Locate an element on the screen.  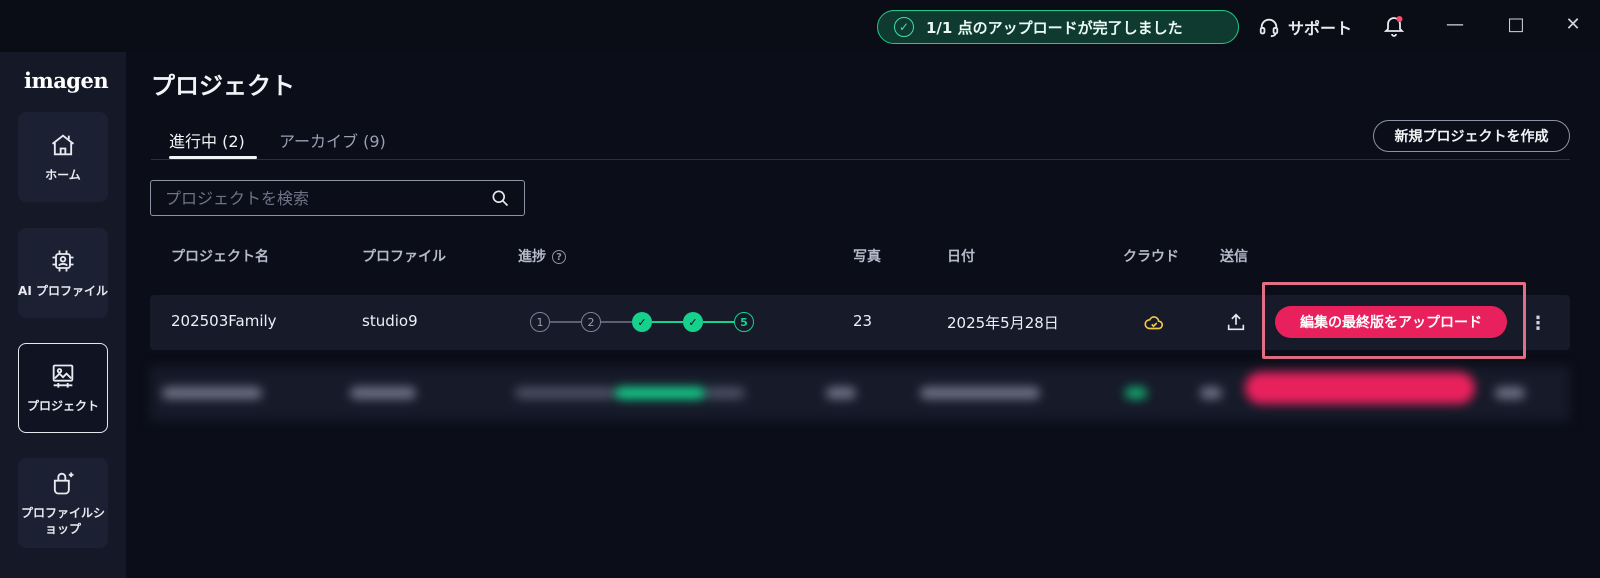
progress-stepper: 1 2 ✓ ✓ 5 is located at coordinates (645, 322).